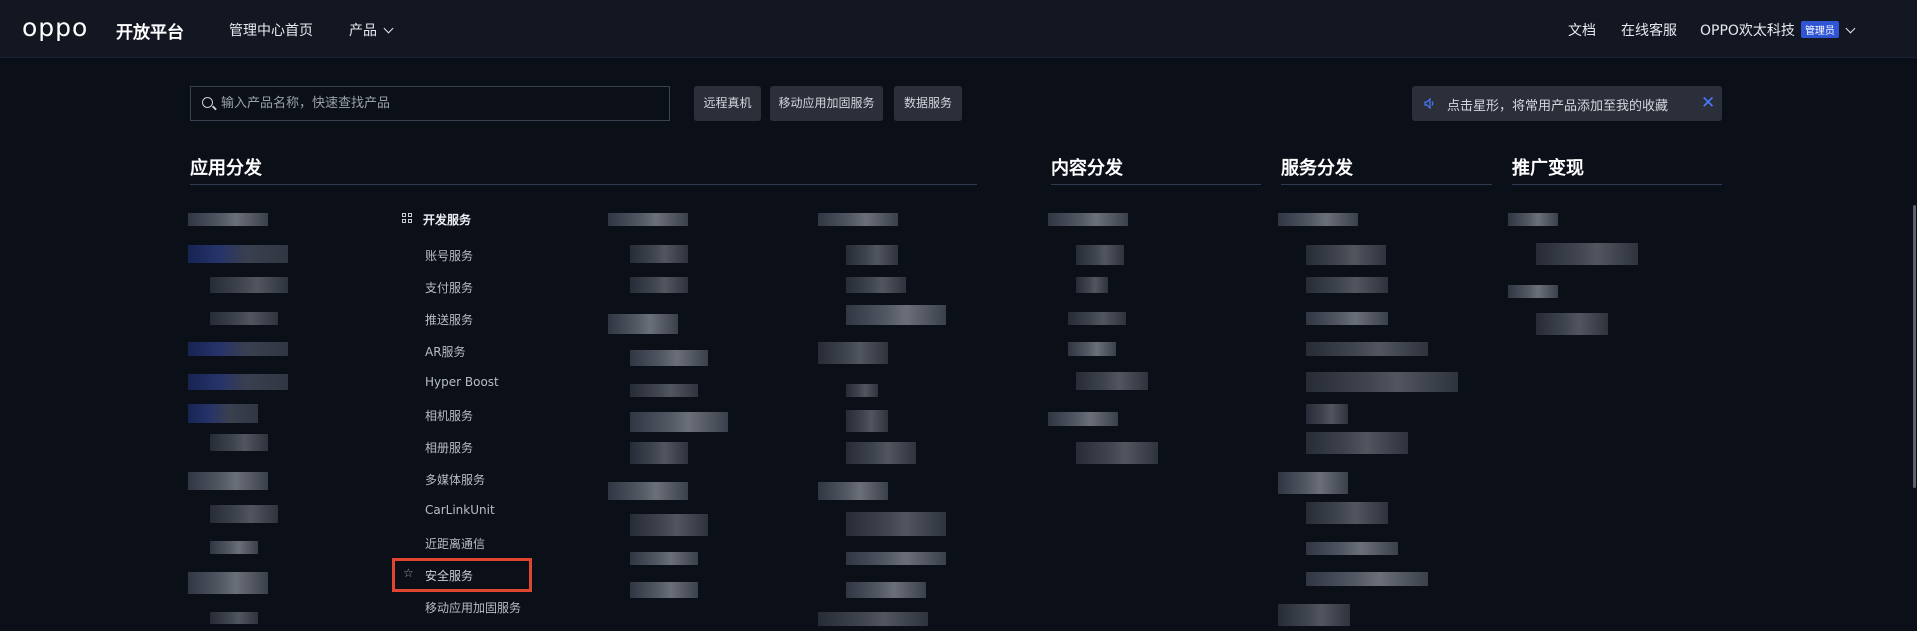 The width and height of the screenshot is (1917, 631). Describe the element at coordinates (462, 382) in the screenshot. I see `dev-service-hyper-boost: Hyper Boost` at that location.